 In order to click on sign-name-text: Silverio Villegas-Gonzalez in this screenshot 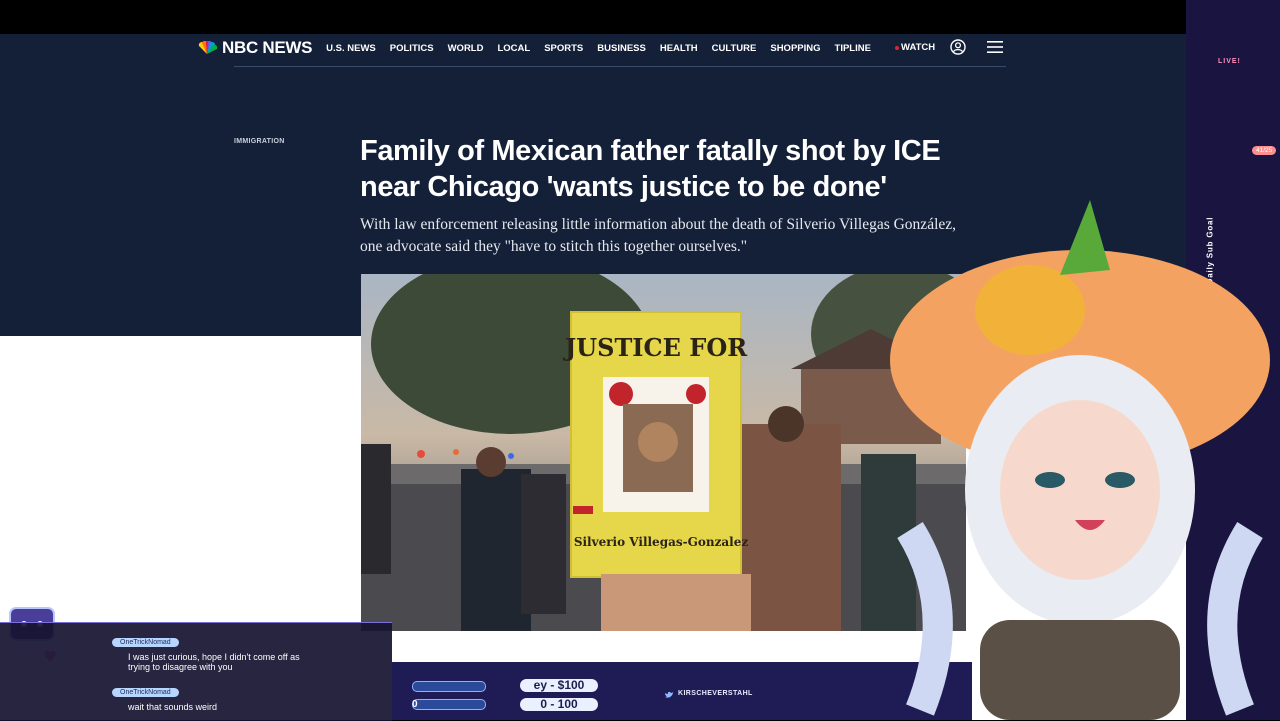, I will do `click(661, 542)`.